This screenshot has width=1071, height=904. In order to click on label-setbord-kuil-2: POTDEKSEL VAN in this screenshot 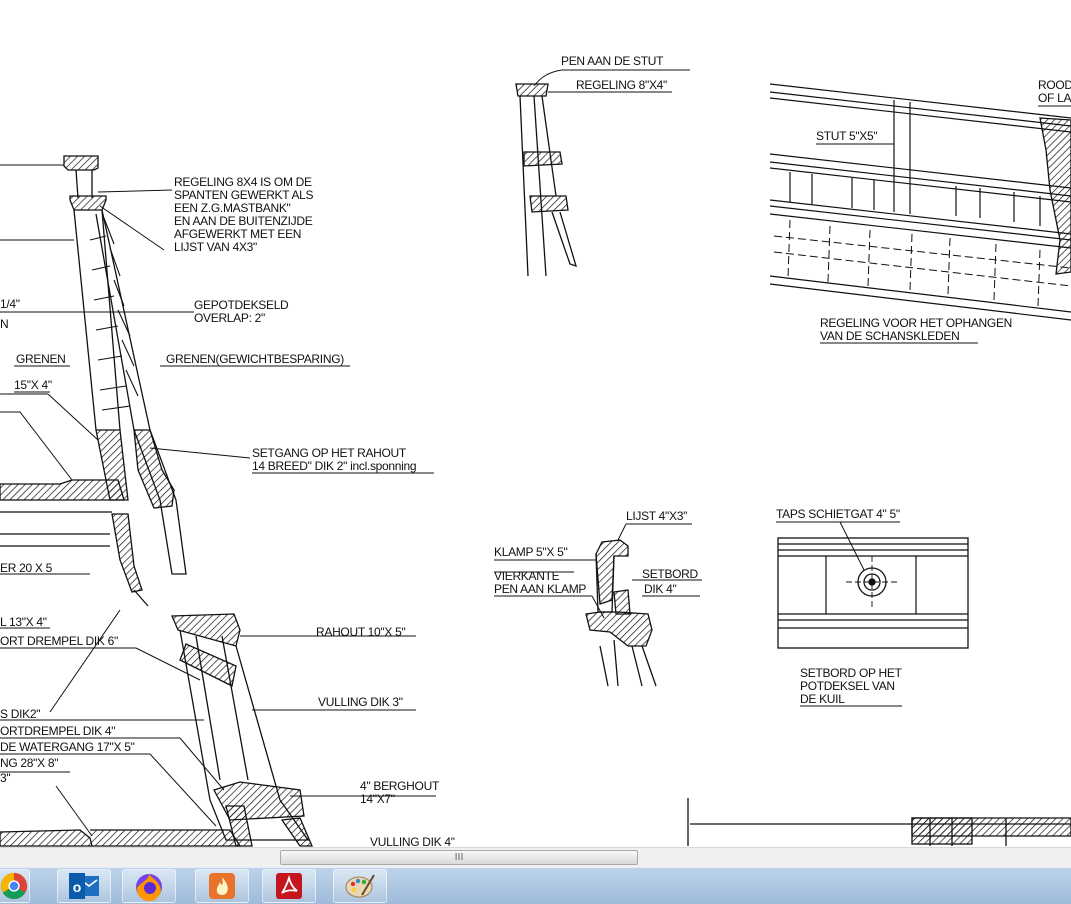, I will do `click(847, 686)`.